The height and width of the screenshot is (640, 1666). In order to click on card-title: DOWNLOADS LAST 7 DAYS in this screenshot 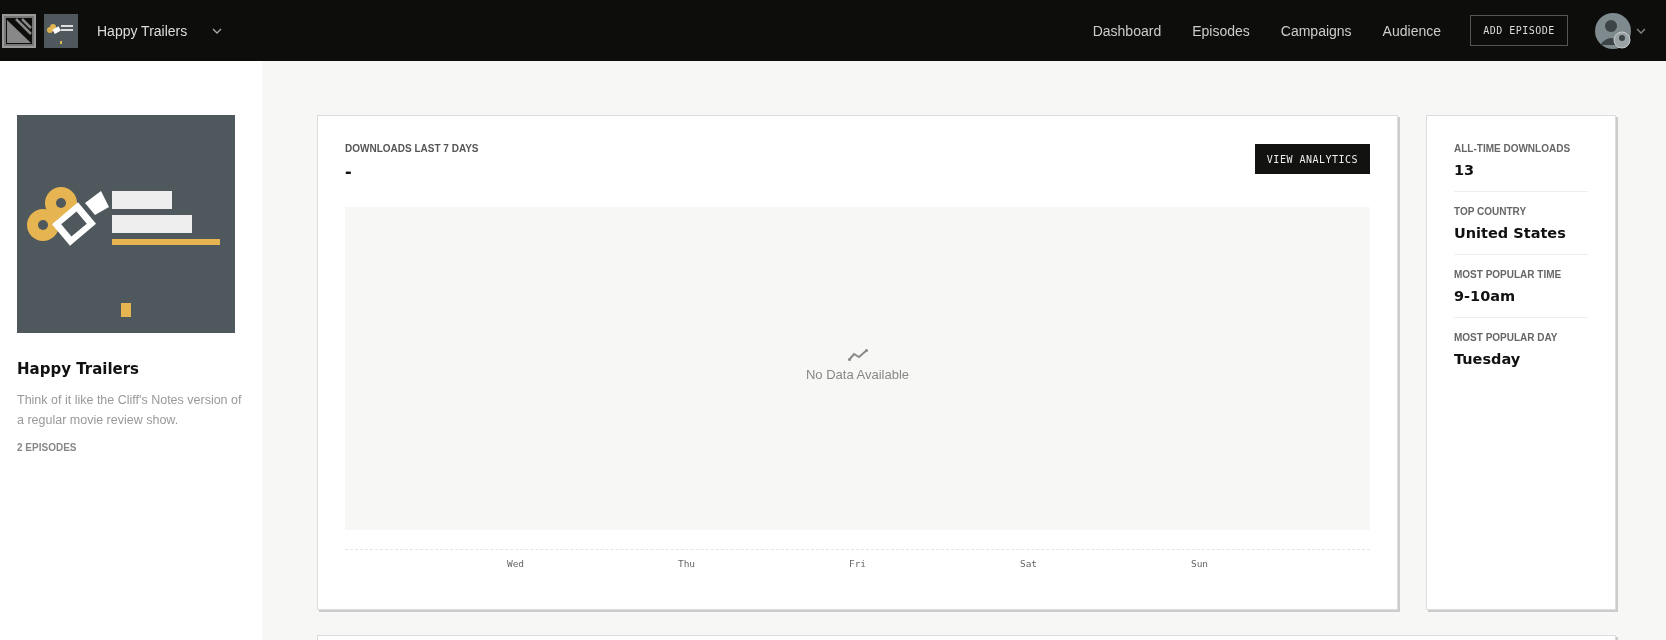, I will do `click(412, 148)`.